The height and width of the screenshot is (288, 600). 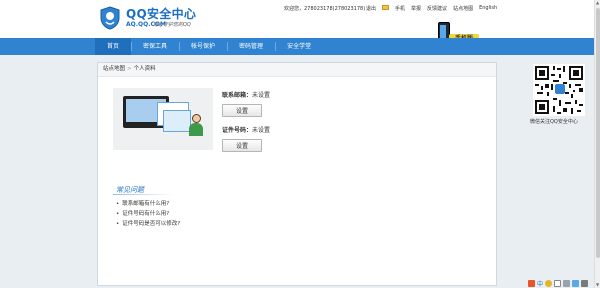 What do you see at coordinates (261, 95) in the screenshot?
I see `email-value: 未设置` at bounding box center [261, 95].